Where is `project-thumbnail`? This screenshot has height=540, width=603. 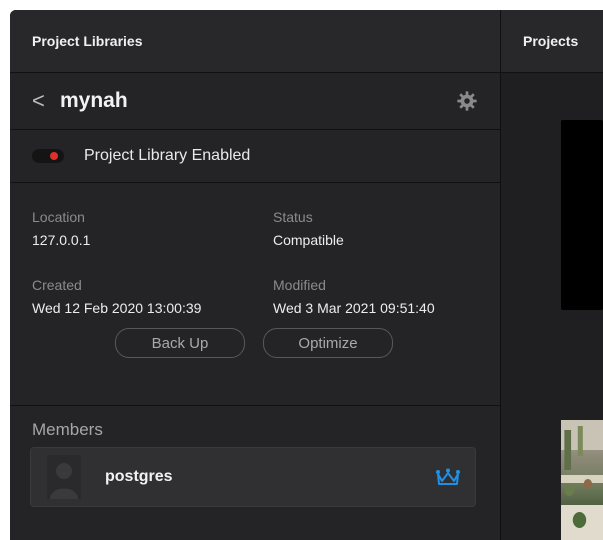
project-thumbnail is located at coordinates (582, 215).